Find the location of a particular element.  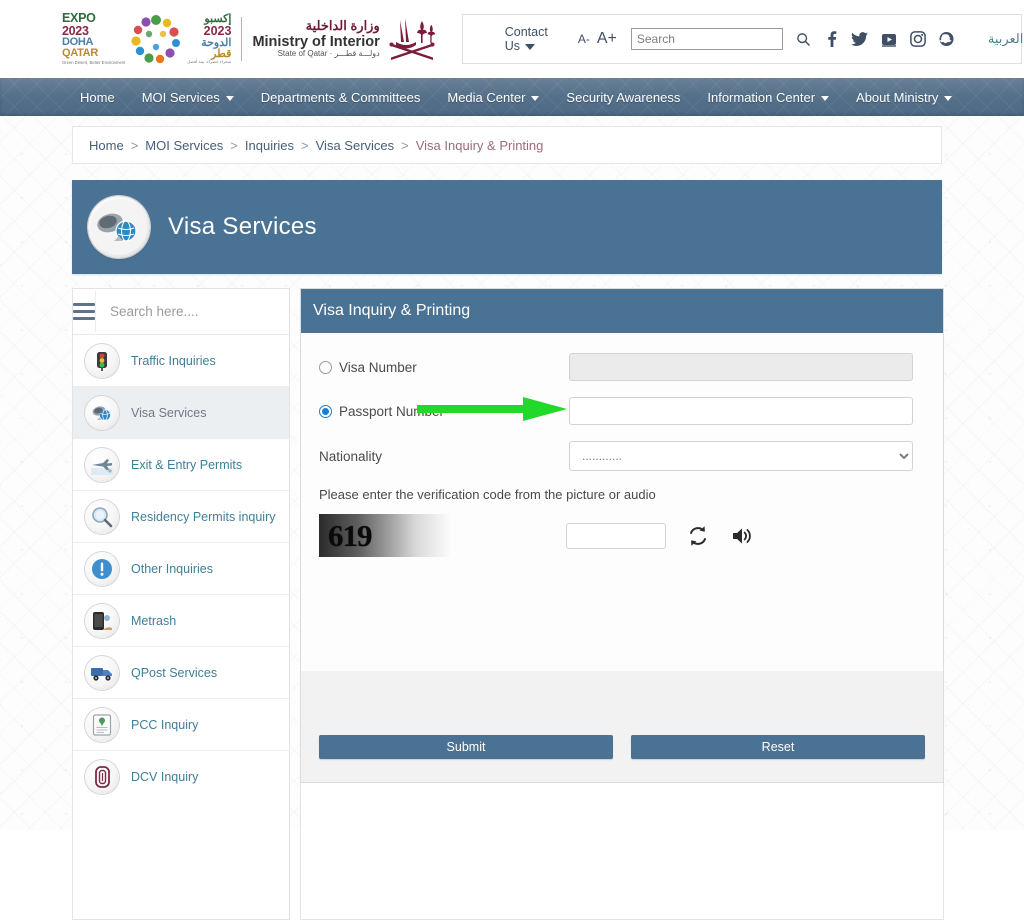

breadcrumb-item-visa-services: Visa Services is located at coordinates (355, 145).